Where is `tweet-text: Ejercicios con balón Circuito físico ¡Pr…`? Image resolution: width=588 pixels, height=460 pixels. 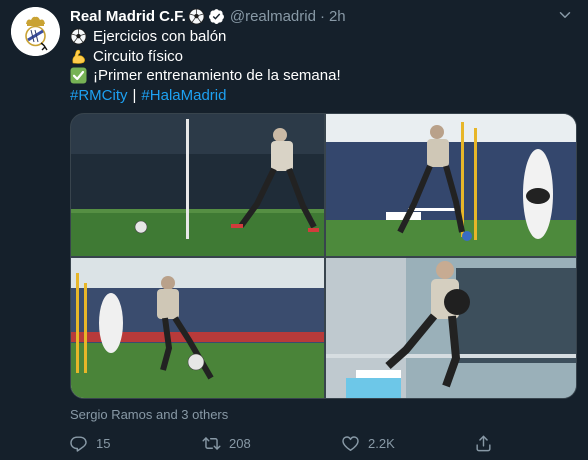
tweet-text: Ejercicios con balón Circuito físico ¡Pr… is located at coordinates (320, 66).